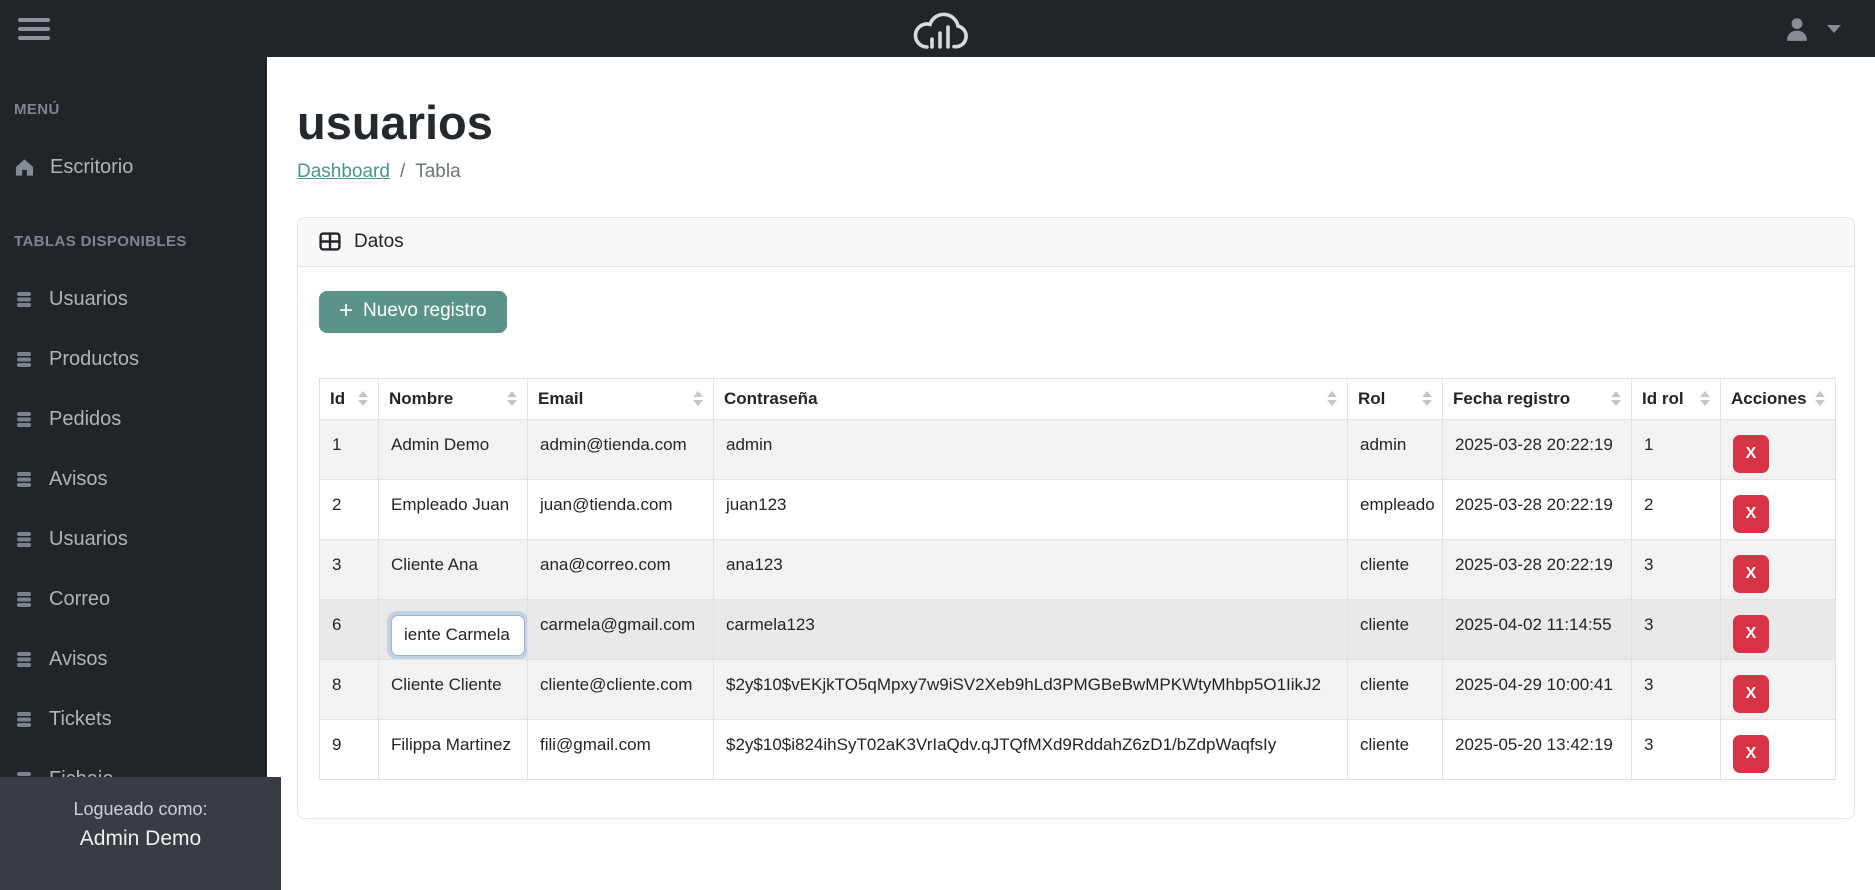  What do you see at coordinates (458, 635) in the screenshot?
I see `nombre-edit-input` at bounding box center [458, 635].